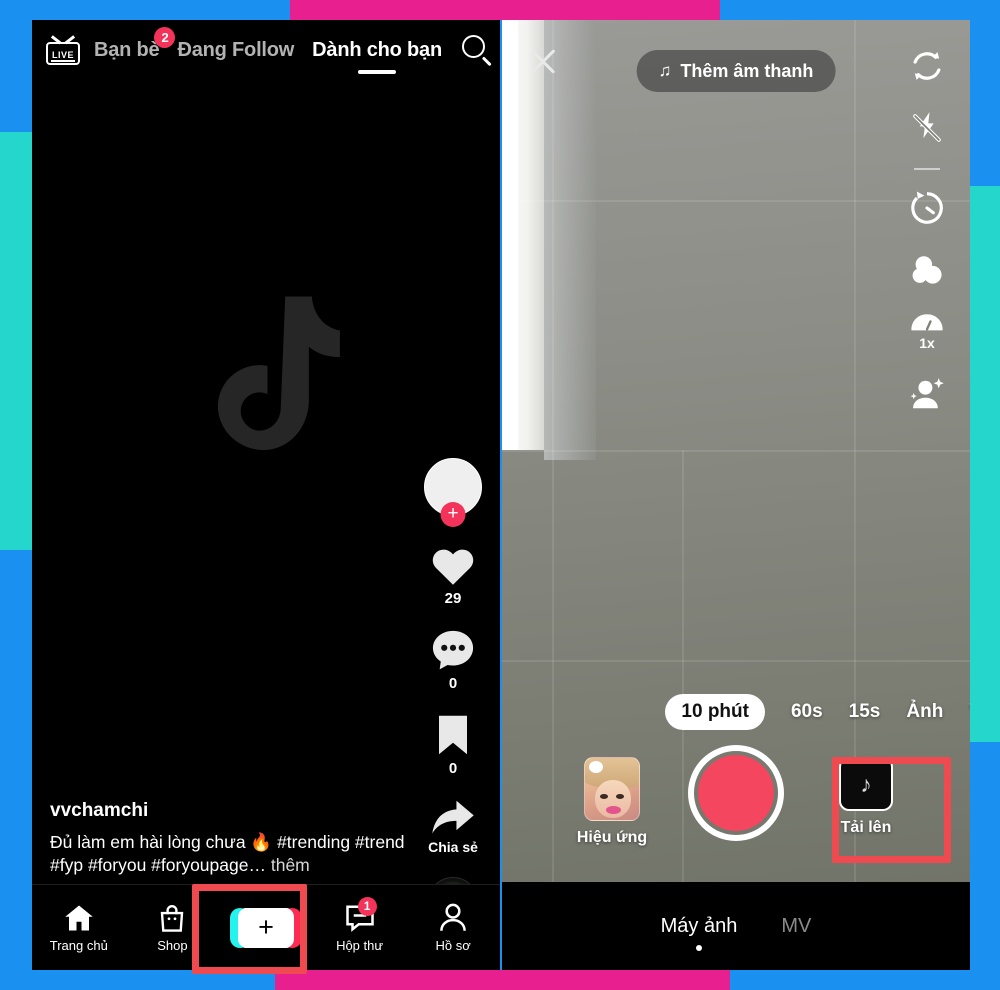  I want to click on active-tab-underline, so click(377, 71).